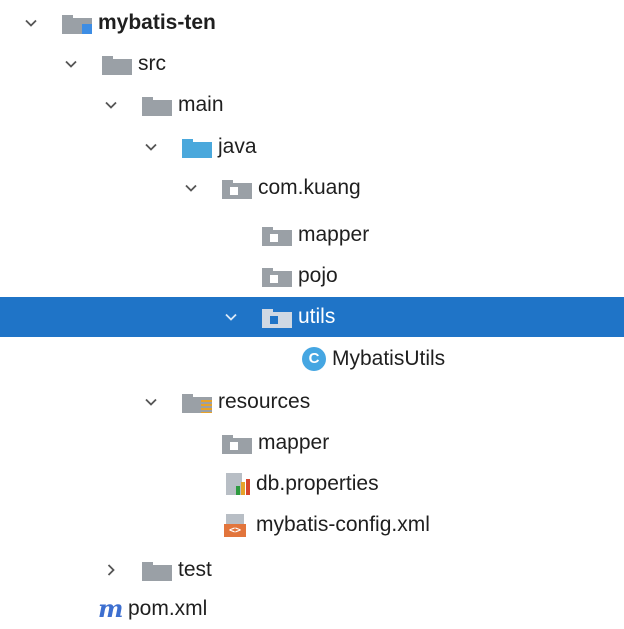  What do you see at coordinates (111, 608) in the screenshot?
I see `maven-file-icon: m` at bounding box center [111, 608].